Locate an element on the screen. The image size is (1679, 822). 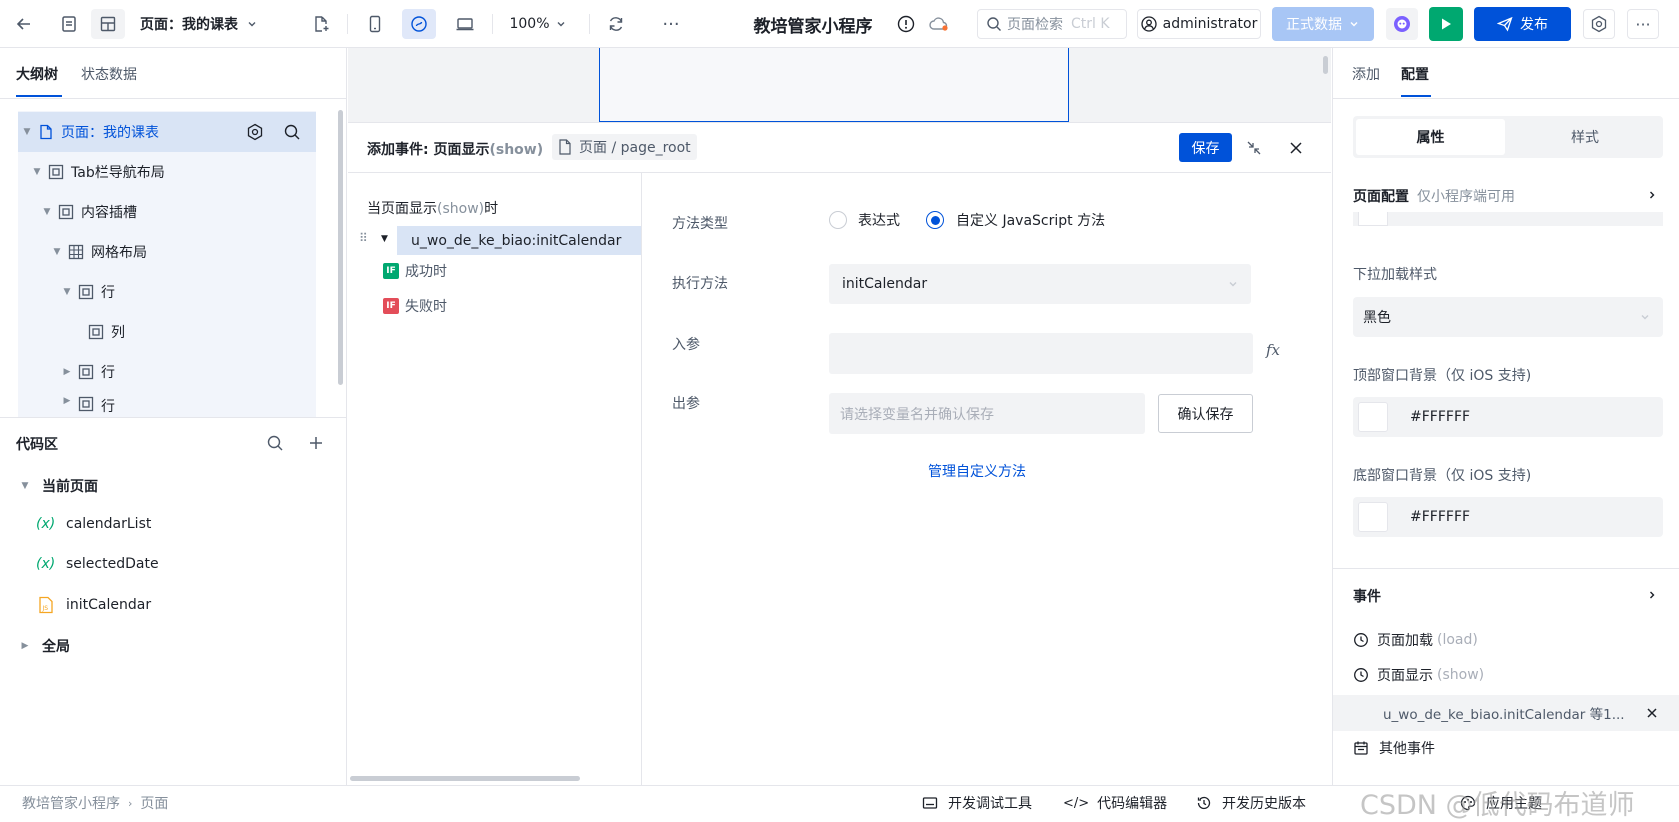
event-breadcrumb: 页面 / page_root is located at coordinates (624, 147).